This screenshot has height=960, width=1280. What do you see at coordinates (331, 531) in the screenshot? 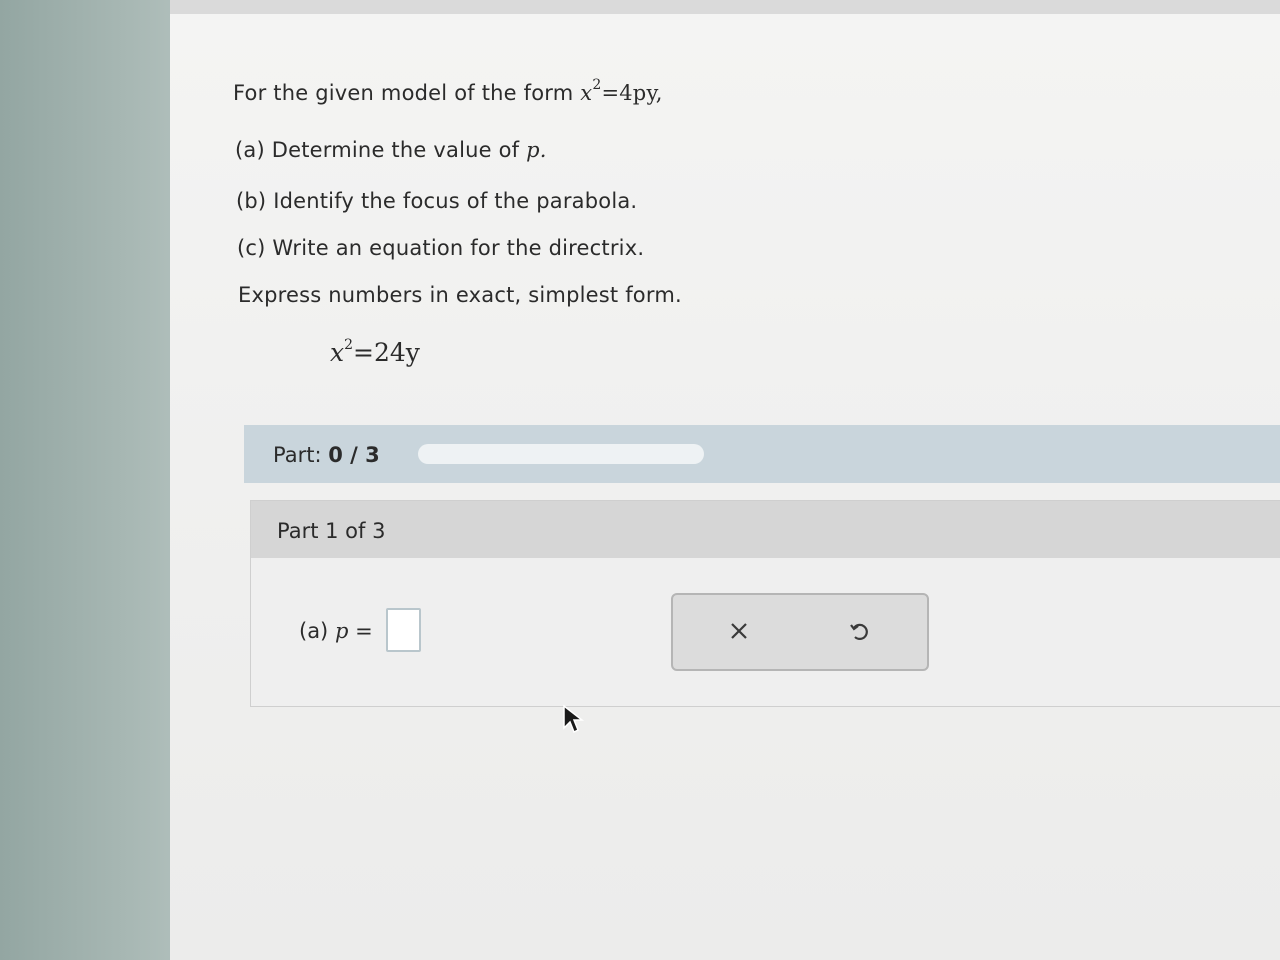
I see `section-title: Part 1 of 3` at bounding box center [331, 531].